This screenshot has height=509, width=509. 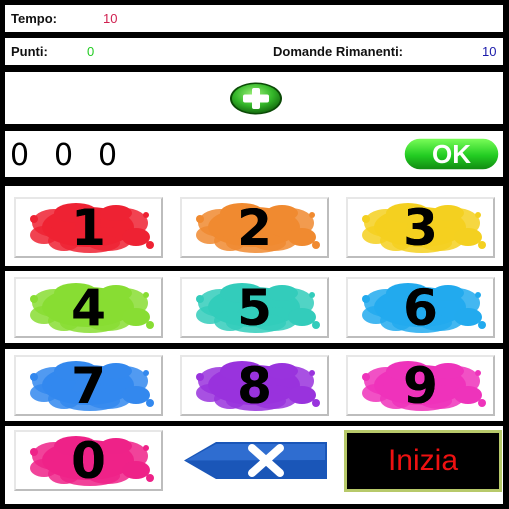 I want to click on punti-label: Punti:, so click(x=29, y=51).